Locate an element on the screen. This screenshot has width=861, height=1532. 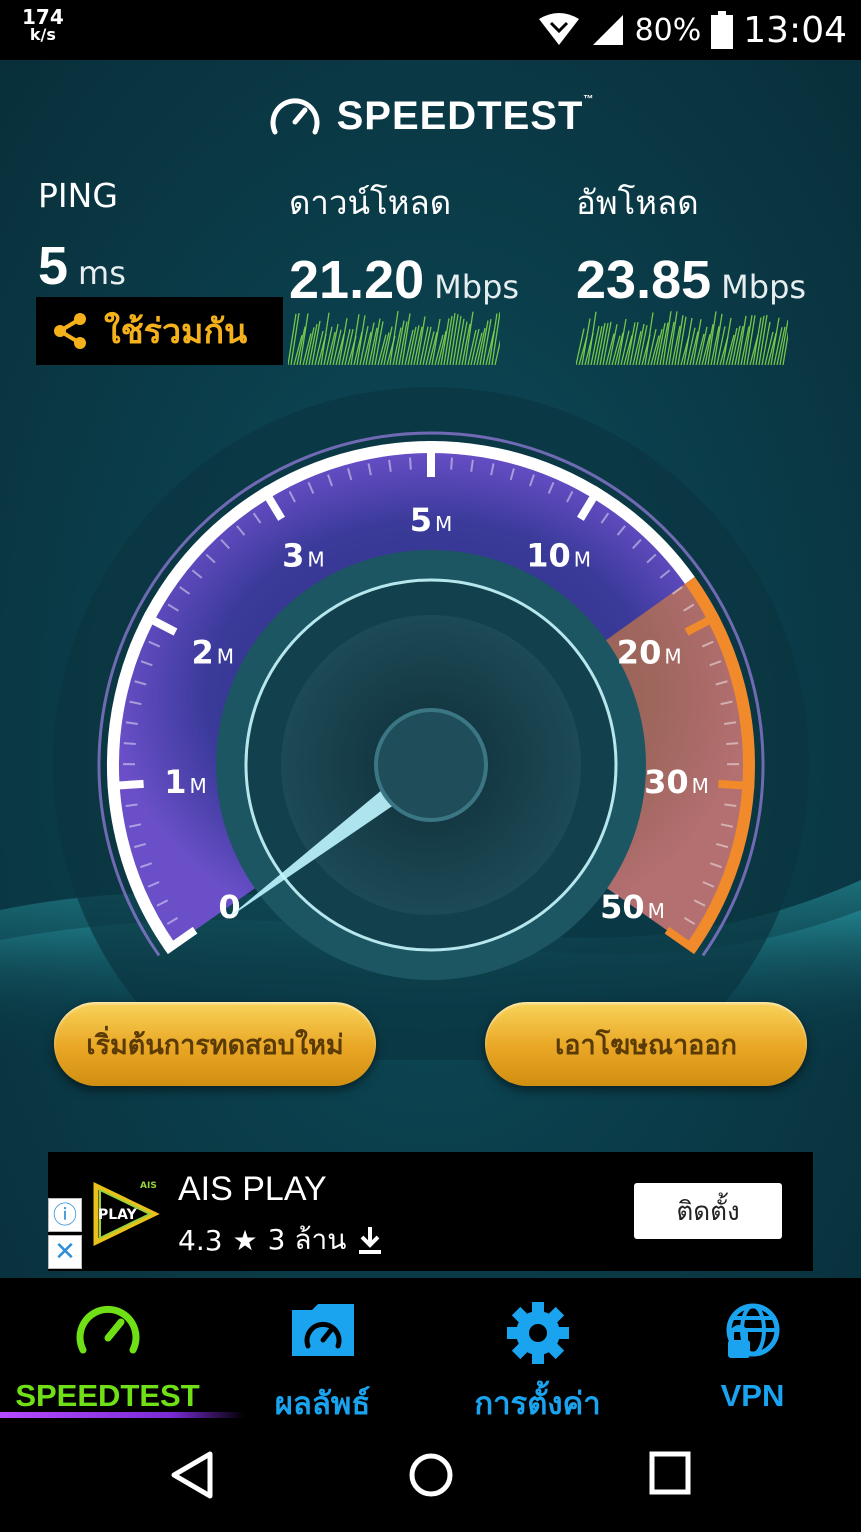
home-icon is located at coordinates (431, 1475).